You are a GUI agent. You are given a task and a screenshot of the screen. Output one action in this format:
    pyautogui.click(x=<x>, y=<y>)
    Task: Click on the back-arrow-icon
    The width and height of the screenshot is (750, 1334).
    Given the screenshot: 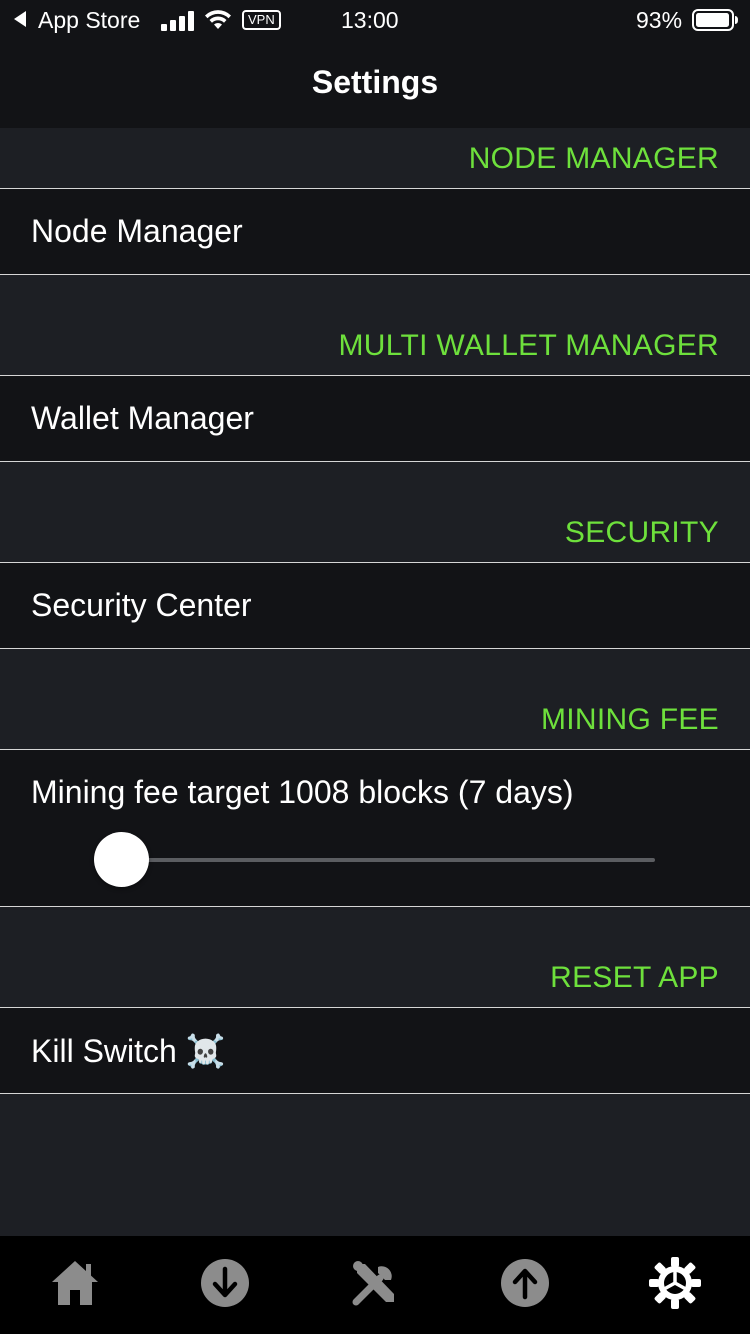 What is the action you would take?
    pyautogui.click(x=20, y=21)
    